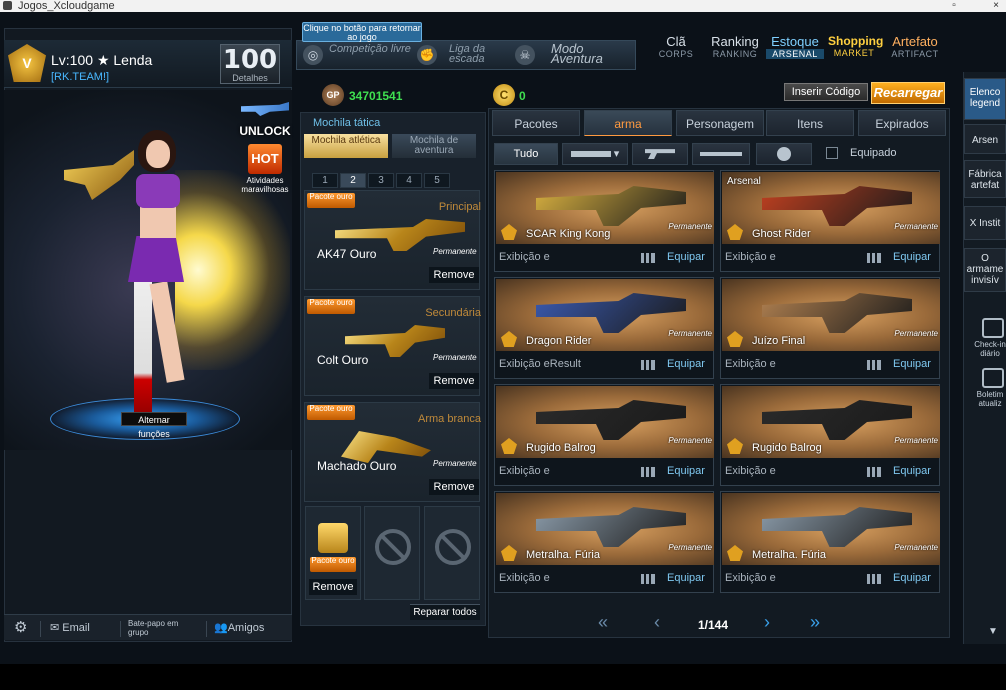  What do you see at coordinates (735, 46) in the screenshot?
I see `nav-ranking: Ranking RANKING` at bounding box center [735, 46].